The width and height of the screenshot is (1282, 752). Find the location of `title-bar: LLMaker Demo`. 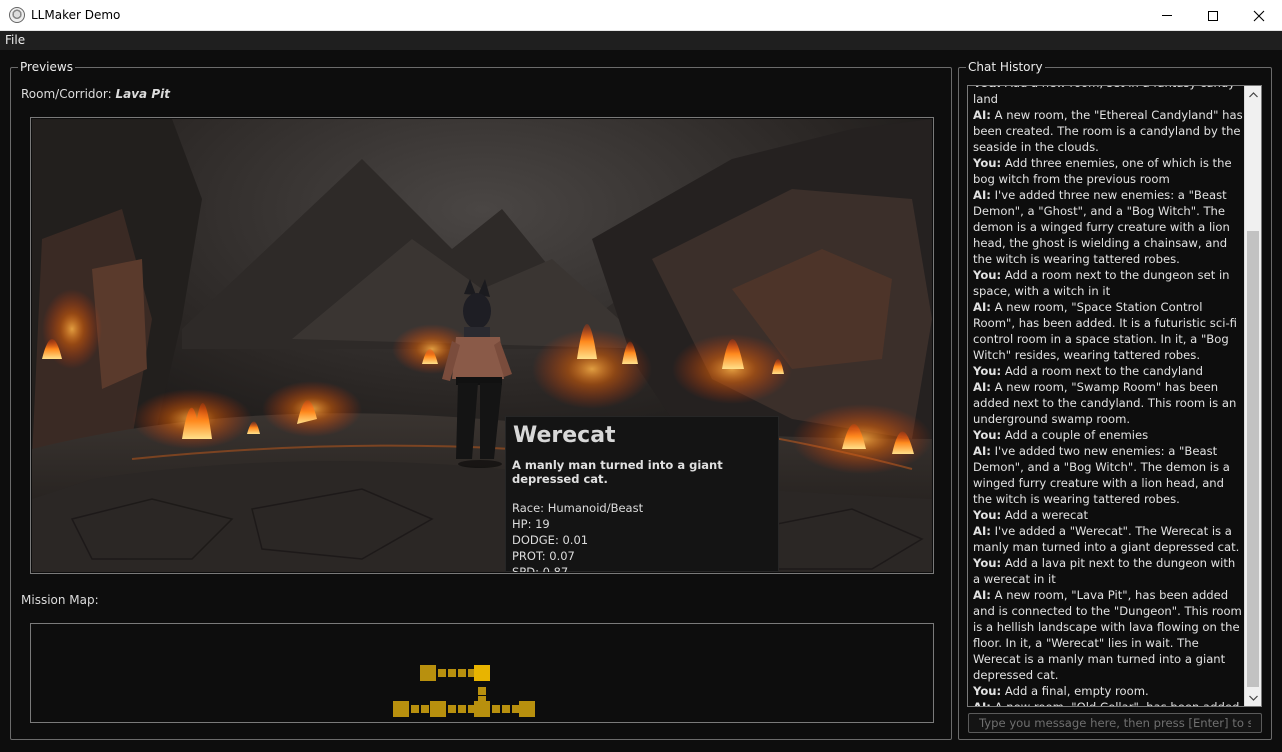

title-bar: LLMaker Demo is located at coordinates (641, 15).